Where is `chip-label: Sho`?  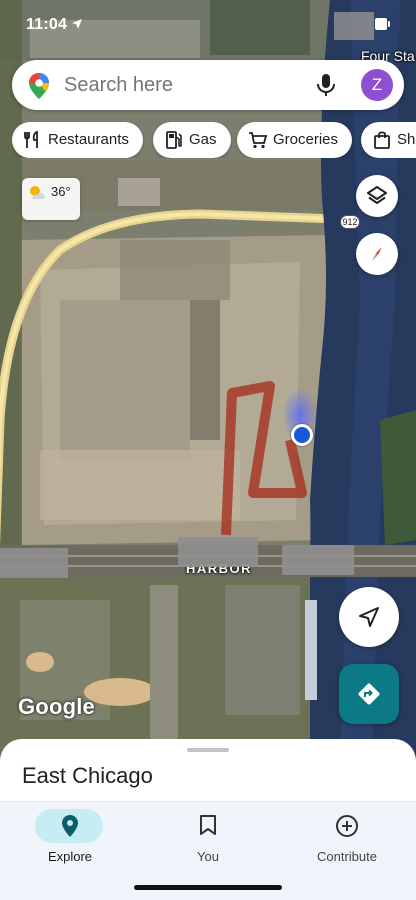 chip-label: Sho is located at coordinates (406, 139).